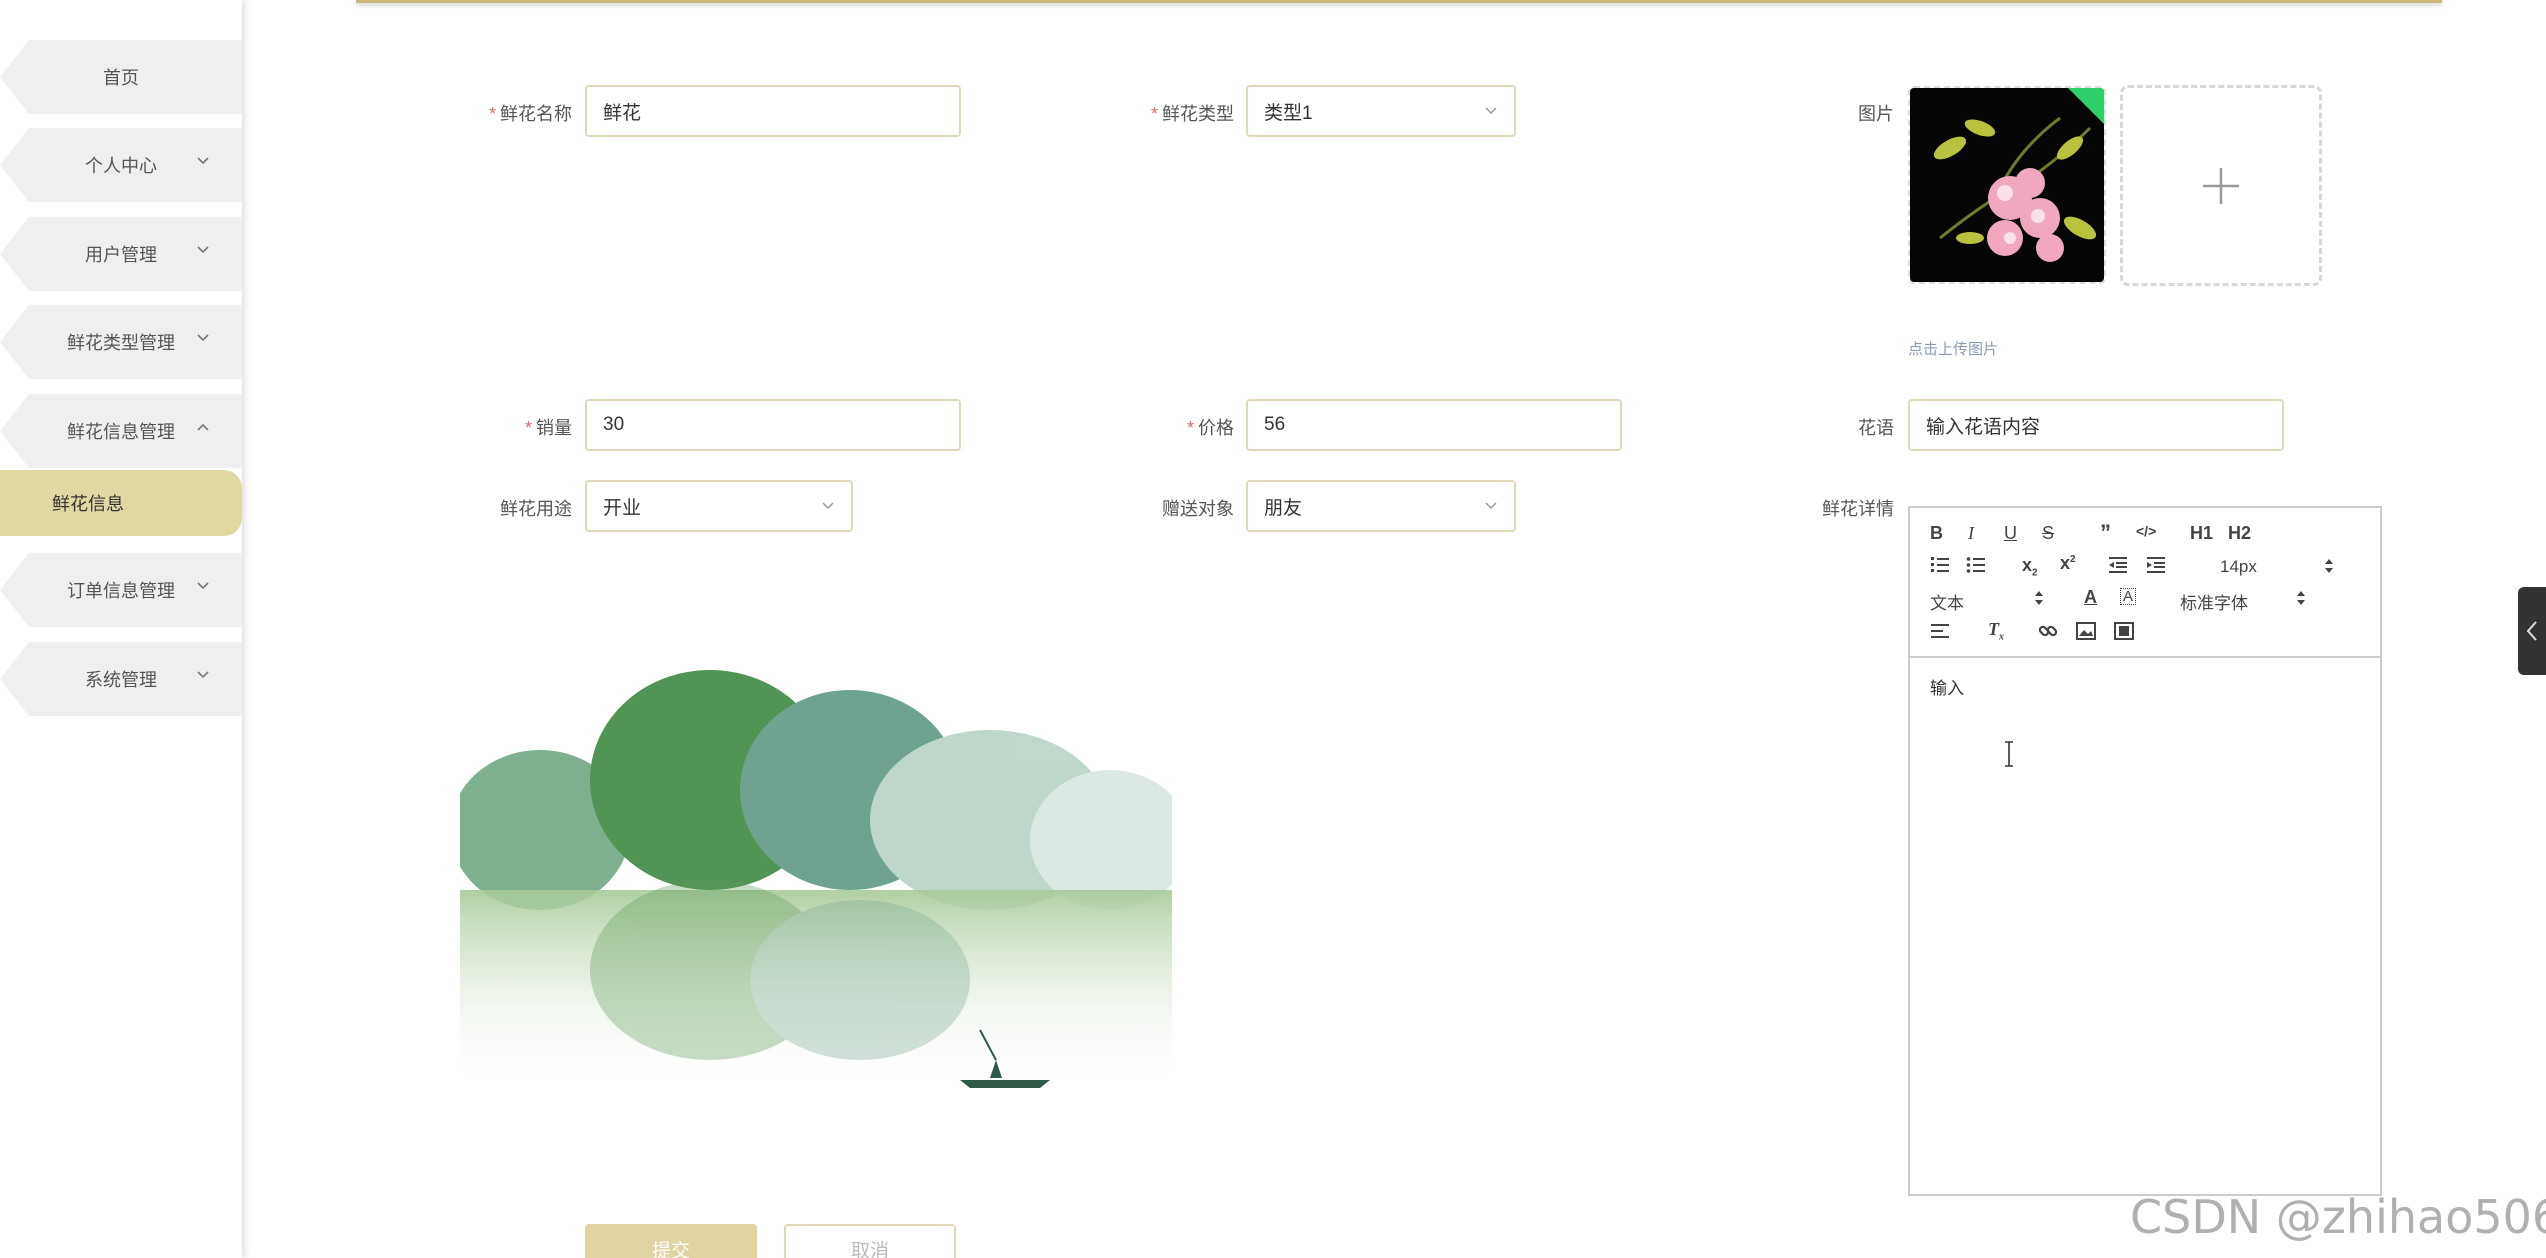 This screenshot has height=1258, width=2546. What do you see at coordinates (2239, 533) in the screenshot?
I see `h2-button: H2` at bounding box center [2239, 533].